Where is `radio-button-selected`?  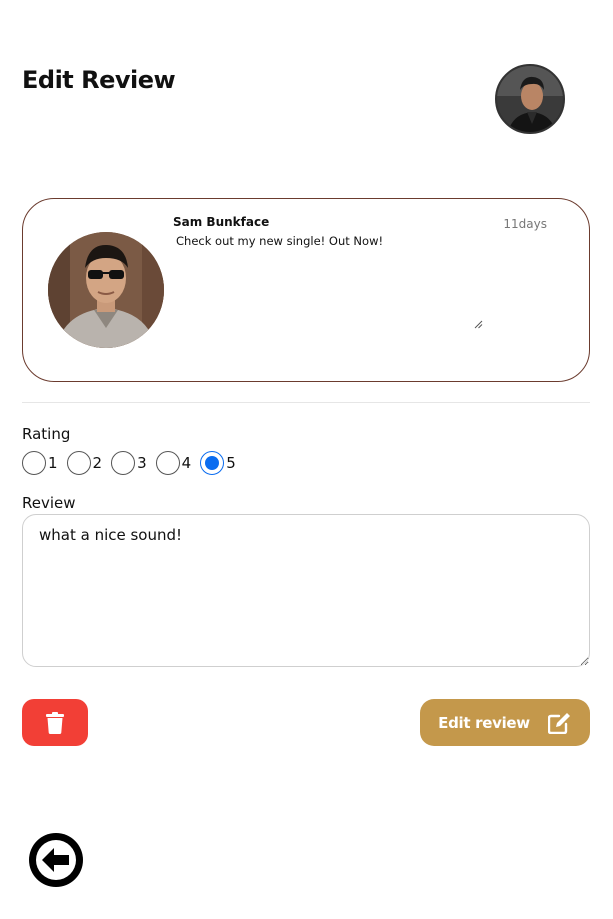
radio-button-selected is located at coordinates (212, 463).